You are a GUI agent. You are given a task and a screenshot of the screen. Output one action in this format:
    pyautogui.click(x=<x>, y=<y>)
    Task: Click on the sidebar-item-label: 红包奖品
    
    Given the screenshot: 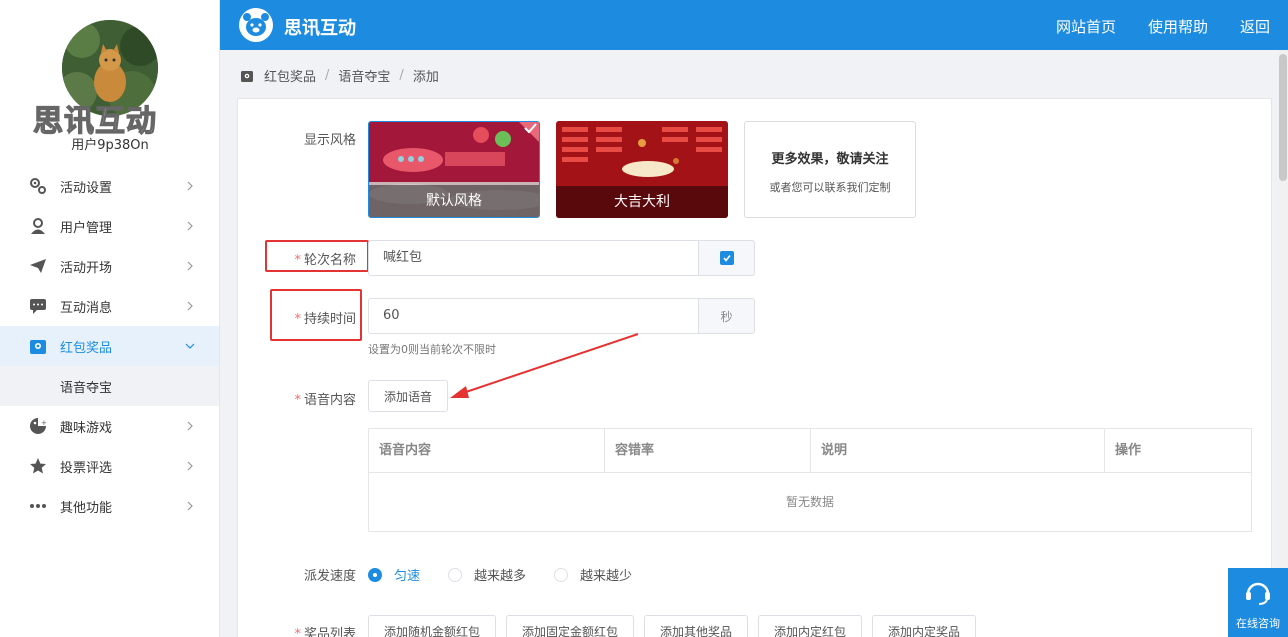 What is the action you would take?
    pyautogui.click(x=86, y=348)
    